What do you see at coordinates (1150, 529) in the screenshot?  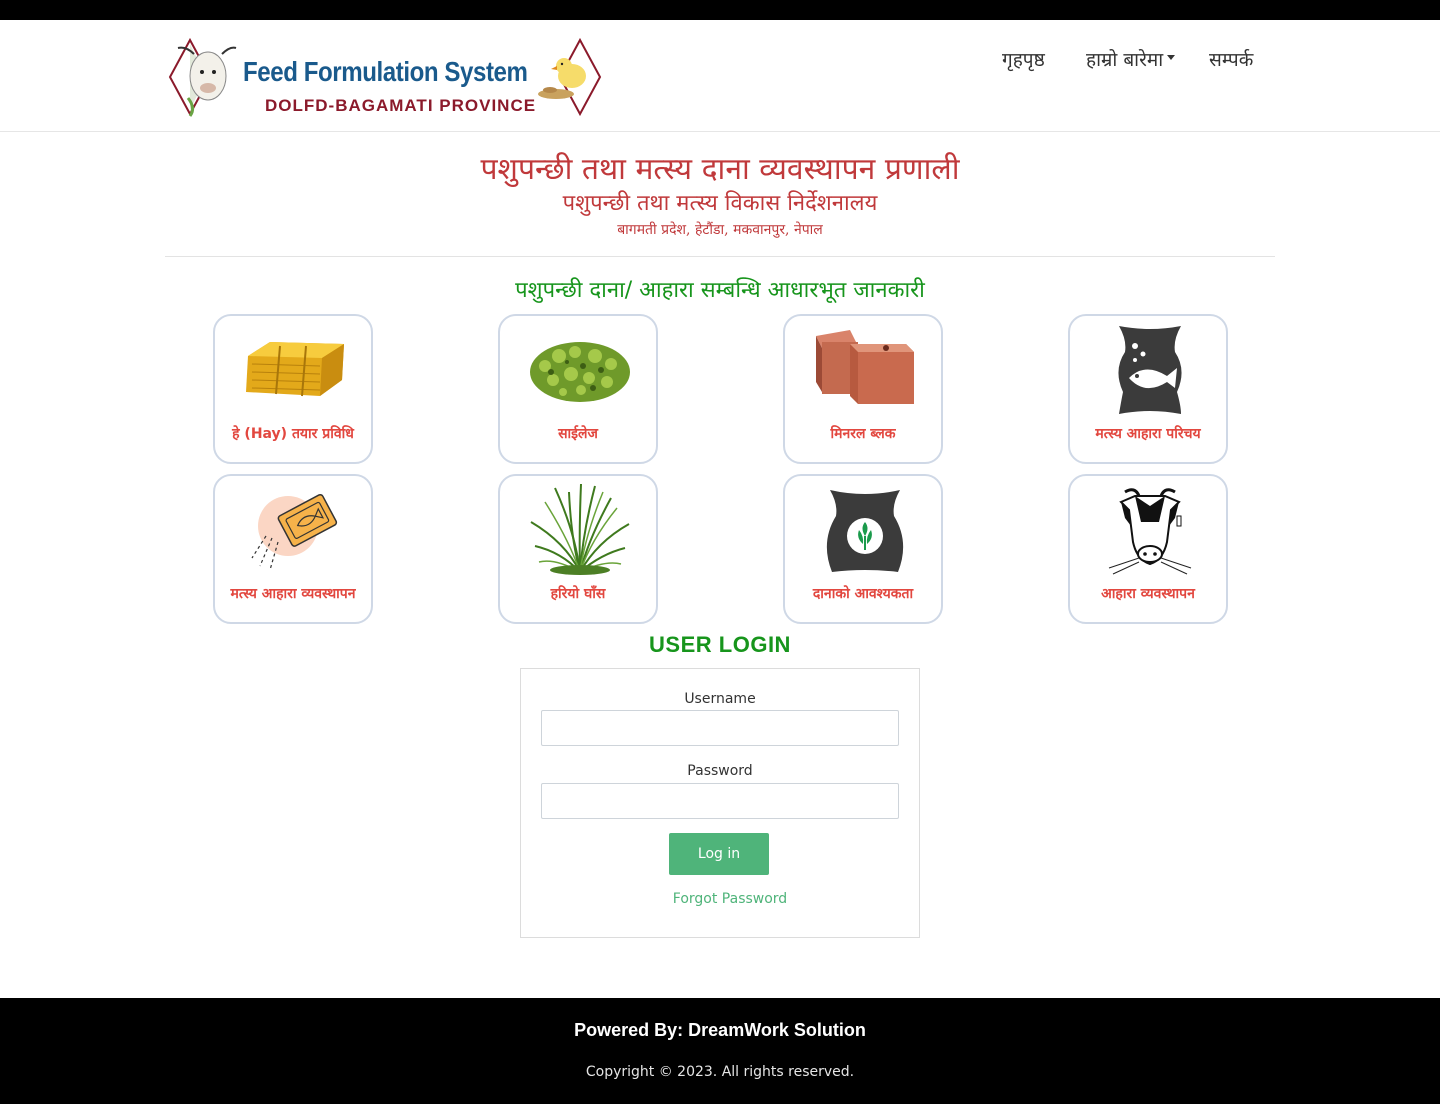 I see `cow-icon` at bounding box center [1150, 529].